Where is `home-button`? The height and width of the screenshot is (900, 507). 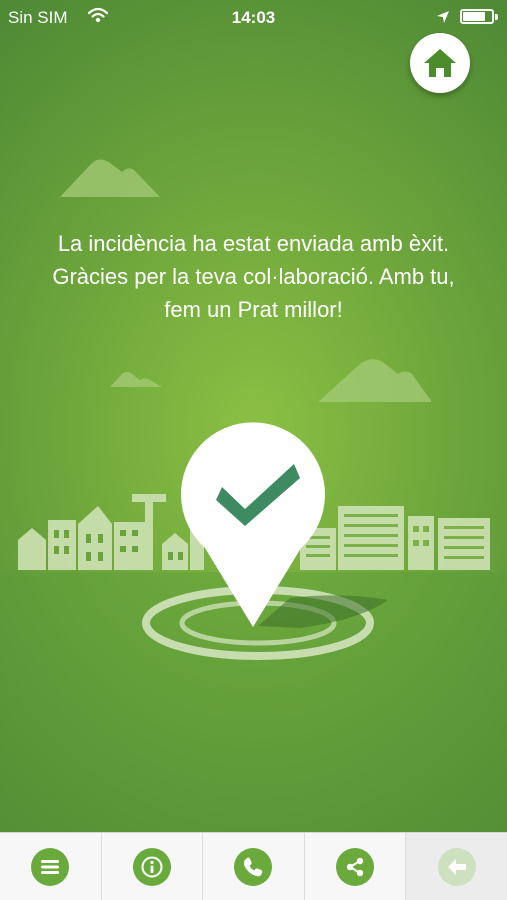
home-button is located at coordinates (440, 63).